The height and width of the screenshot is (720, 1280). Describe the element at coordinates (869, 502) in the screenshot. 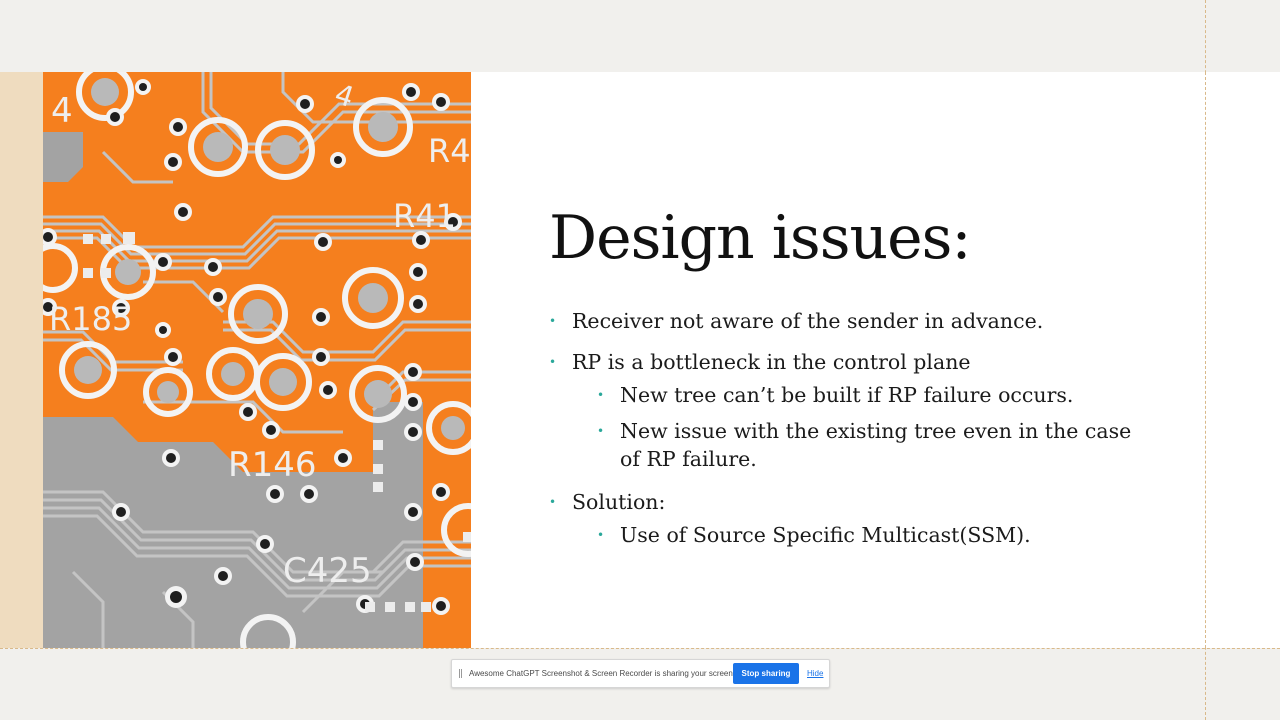

I see `bullet-item: • Solution:` at that location.